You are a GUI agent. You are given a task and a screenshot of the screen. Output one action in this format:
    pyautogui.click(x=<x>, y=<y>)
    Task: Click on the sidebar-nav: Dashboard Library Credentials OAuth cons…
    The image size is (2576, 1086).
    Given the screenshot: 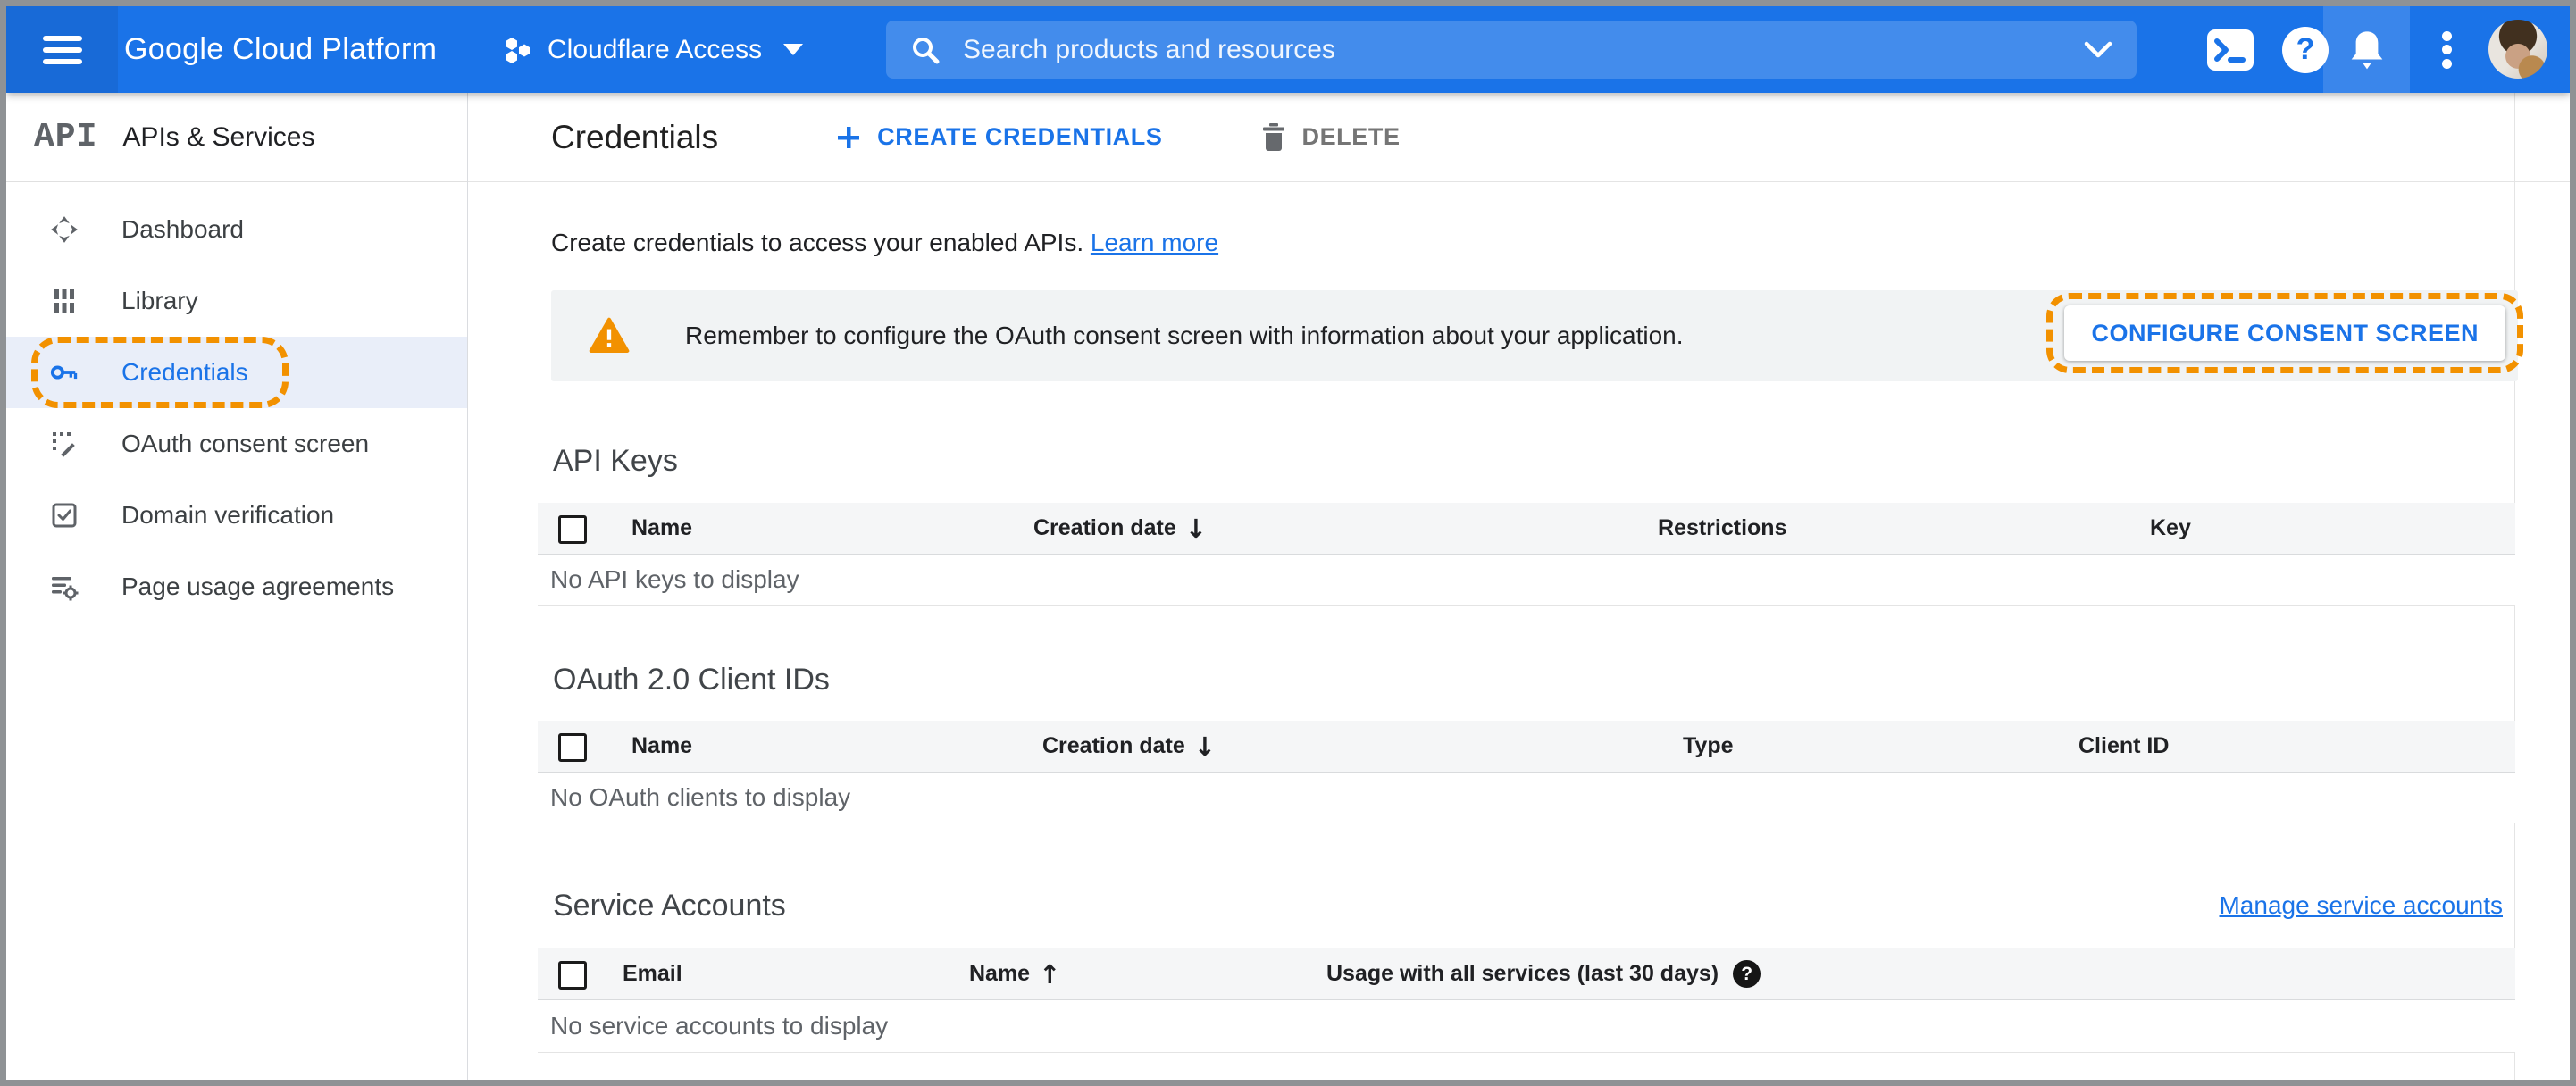 What is the action you would take?
    pyautogui.click(x=237, y=408)
    